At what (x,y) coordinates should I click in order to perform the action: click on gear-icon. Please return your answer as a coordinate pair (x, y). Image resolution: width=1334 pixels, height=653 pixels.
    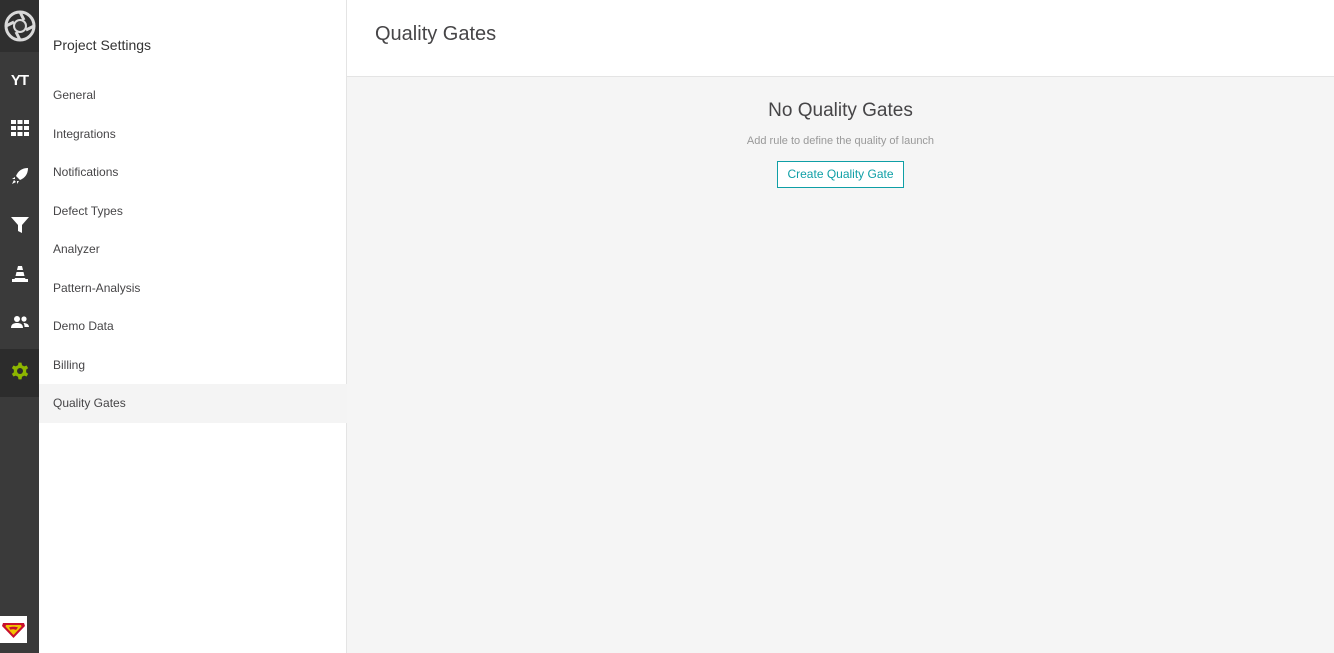
    Looking at the image, I should click on (20, 373).